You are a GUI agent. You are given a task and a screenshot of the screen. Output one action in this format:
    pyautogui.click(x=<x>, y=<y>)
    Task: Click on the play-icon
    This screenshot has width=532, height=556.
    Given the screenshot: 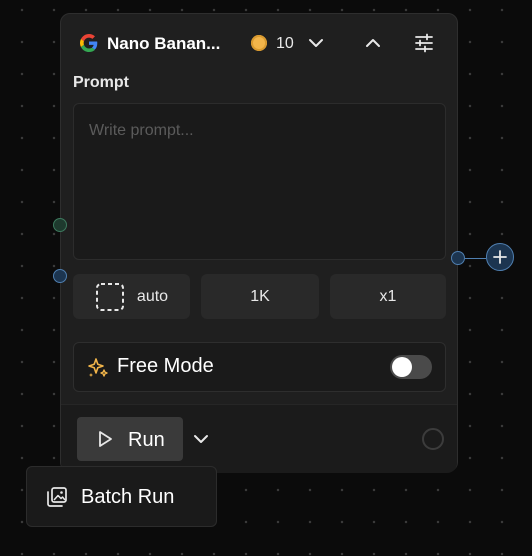 What is the action you would take?
    pyautogui.click(x=105, y=439)
    